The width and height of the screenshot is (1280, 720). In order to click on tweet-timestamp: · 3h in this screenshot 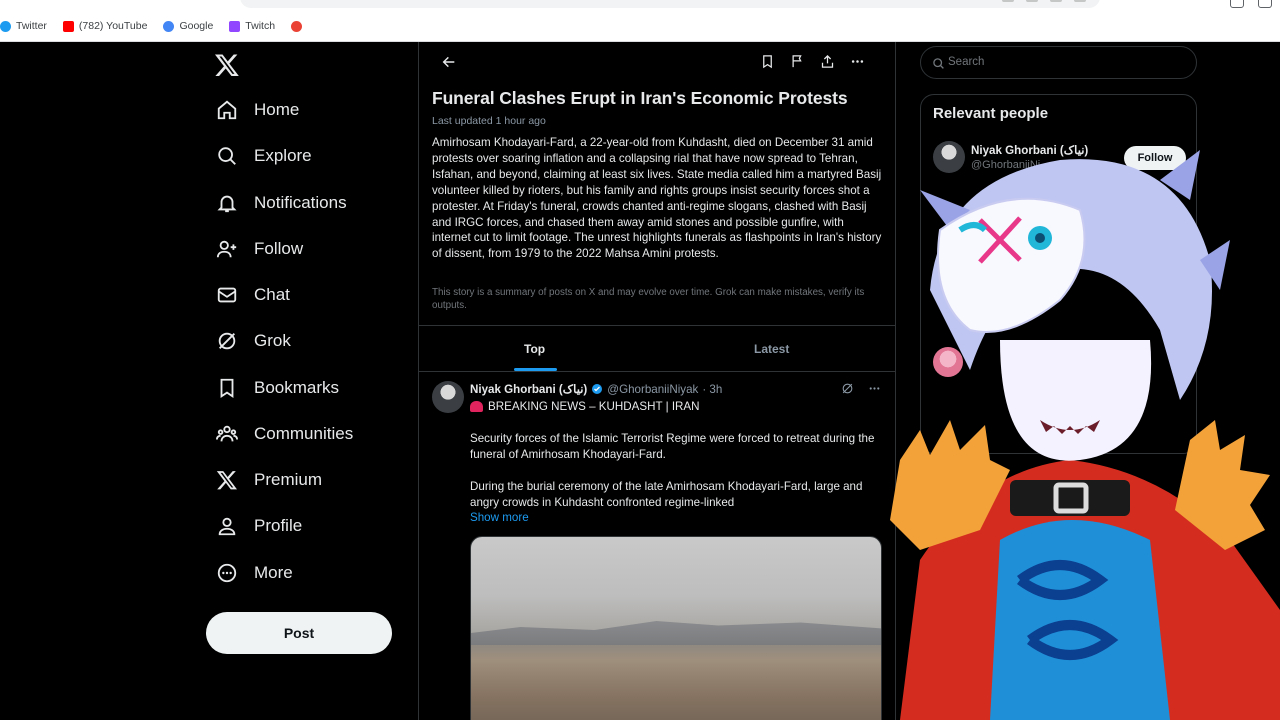, I will do `click(712, 389)`.